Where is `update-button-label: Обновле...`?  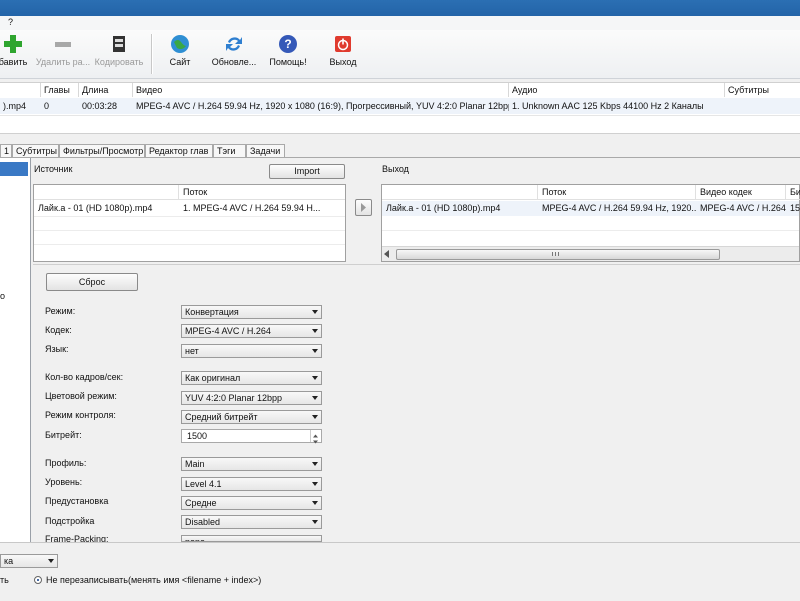
update-button-label: Обновле... is located at coordinates (234, 62).